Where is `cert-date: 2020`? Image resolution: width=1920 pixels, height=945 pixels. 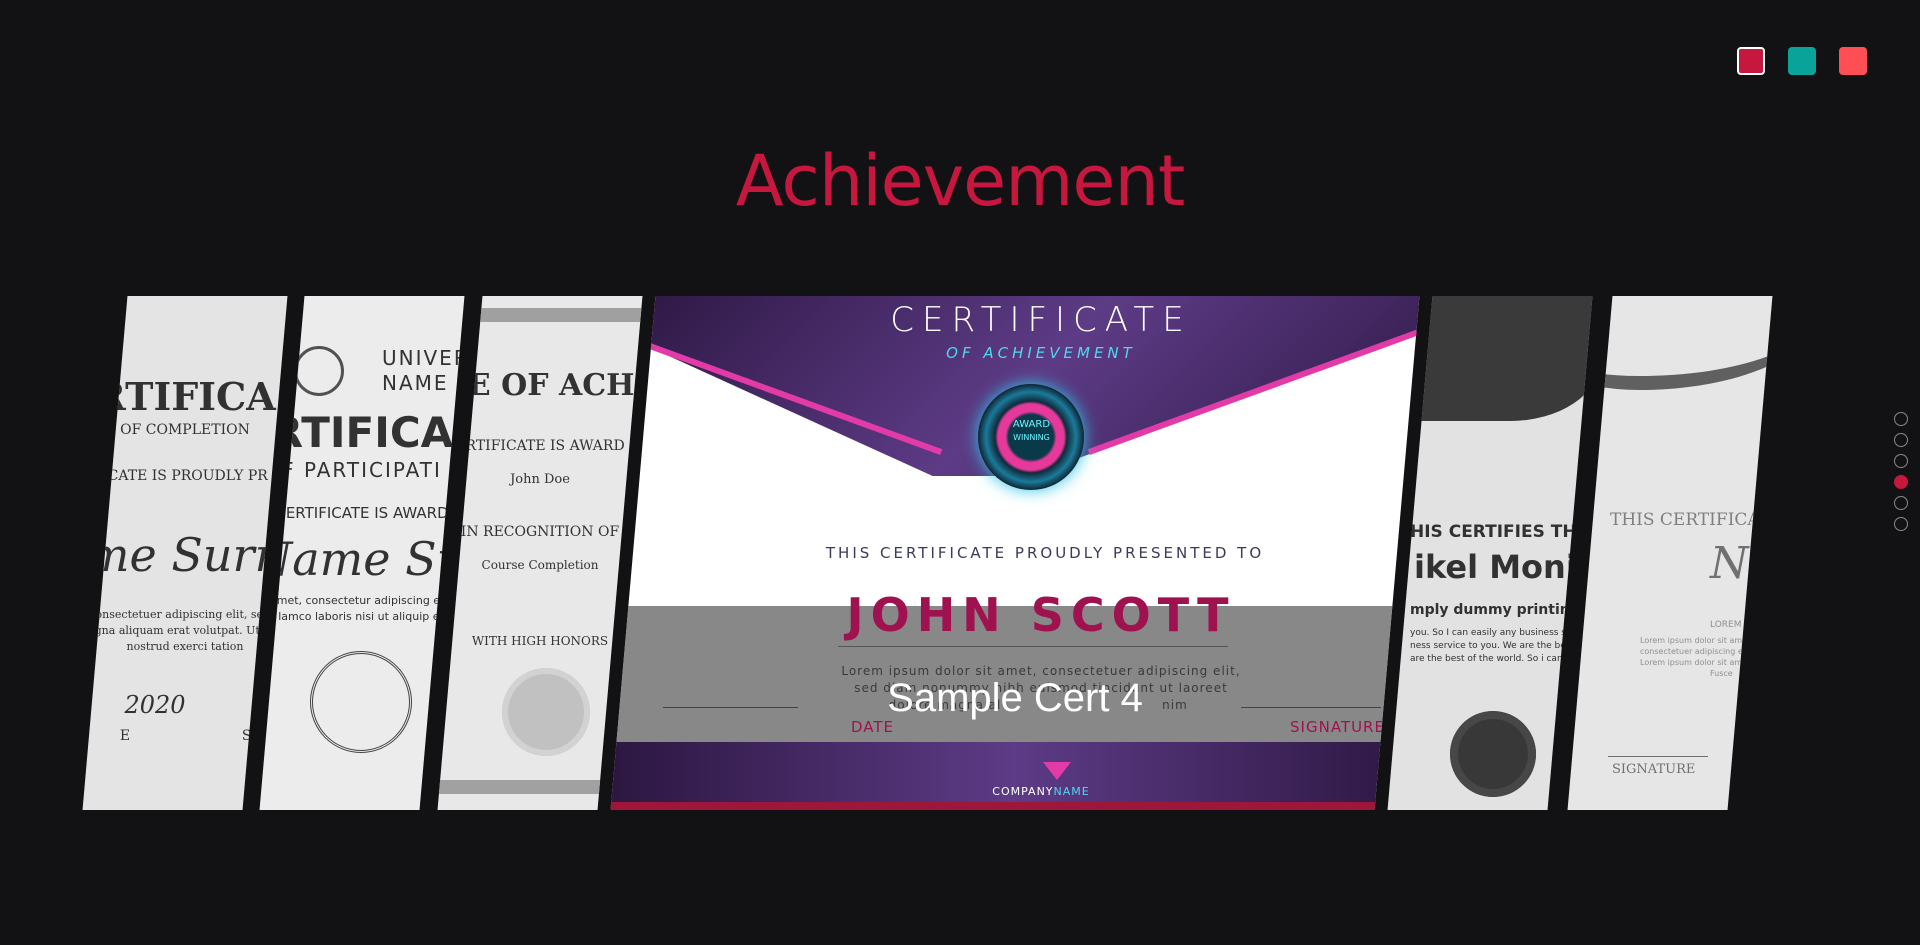 cert-date: 2020 is located at coordinates (155, 705).